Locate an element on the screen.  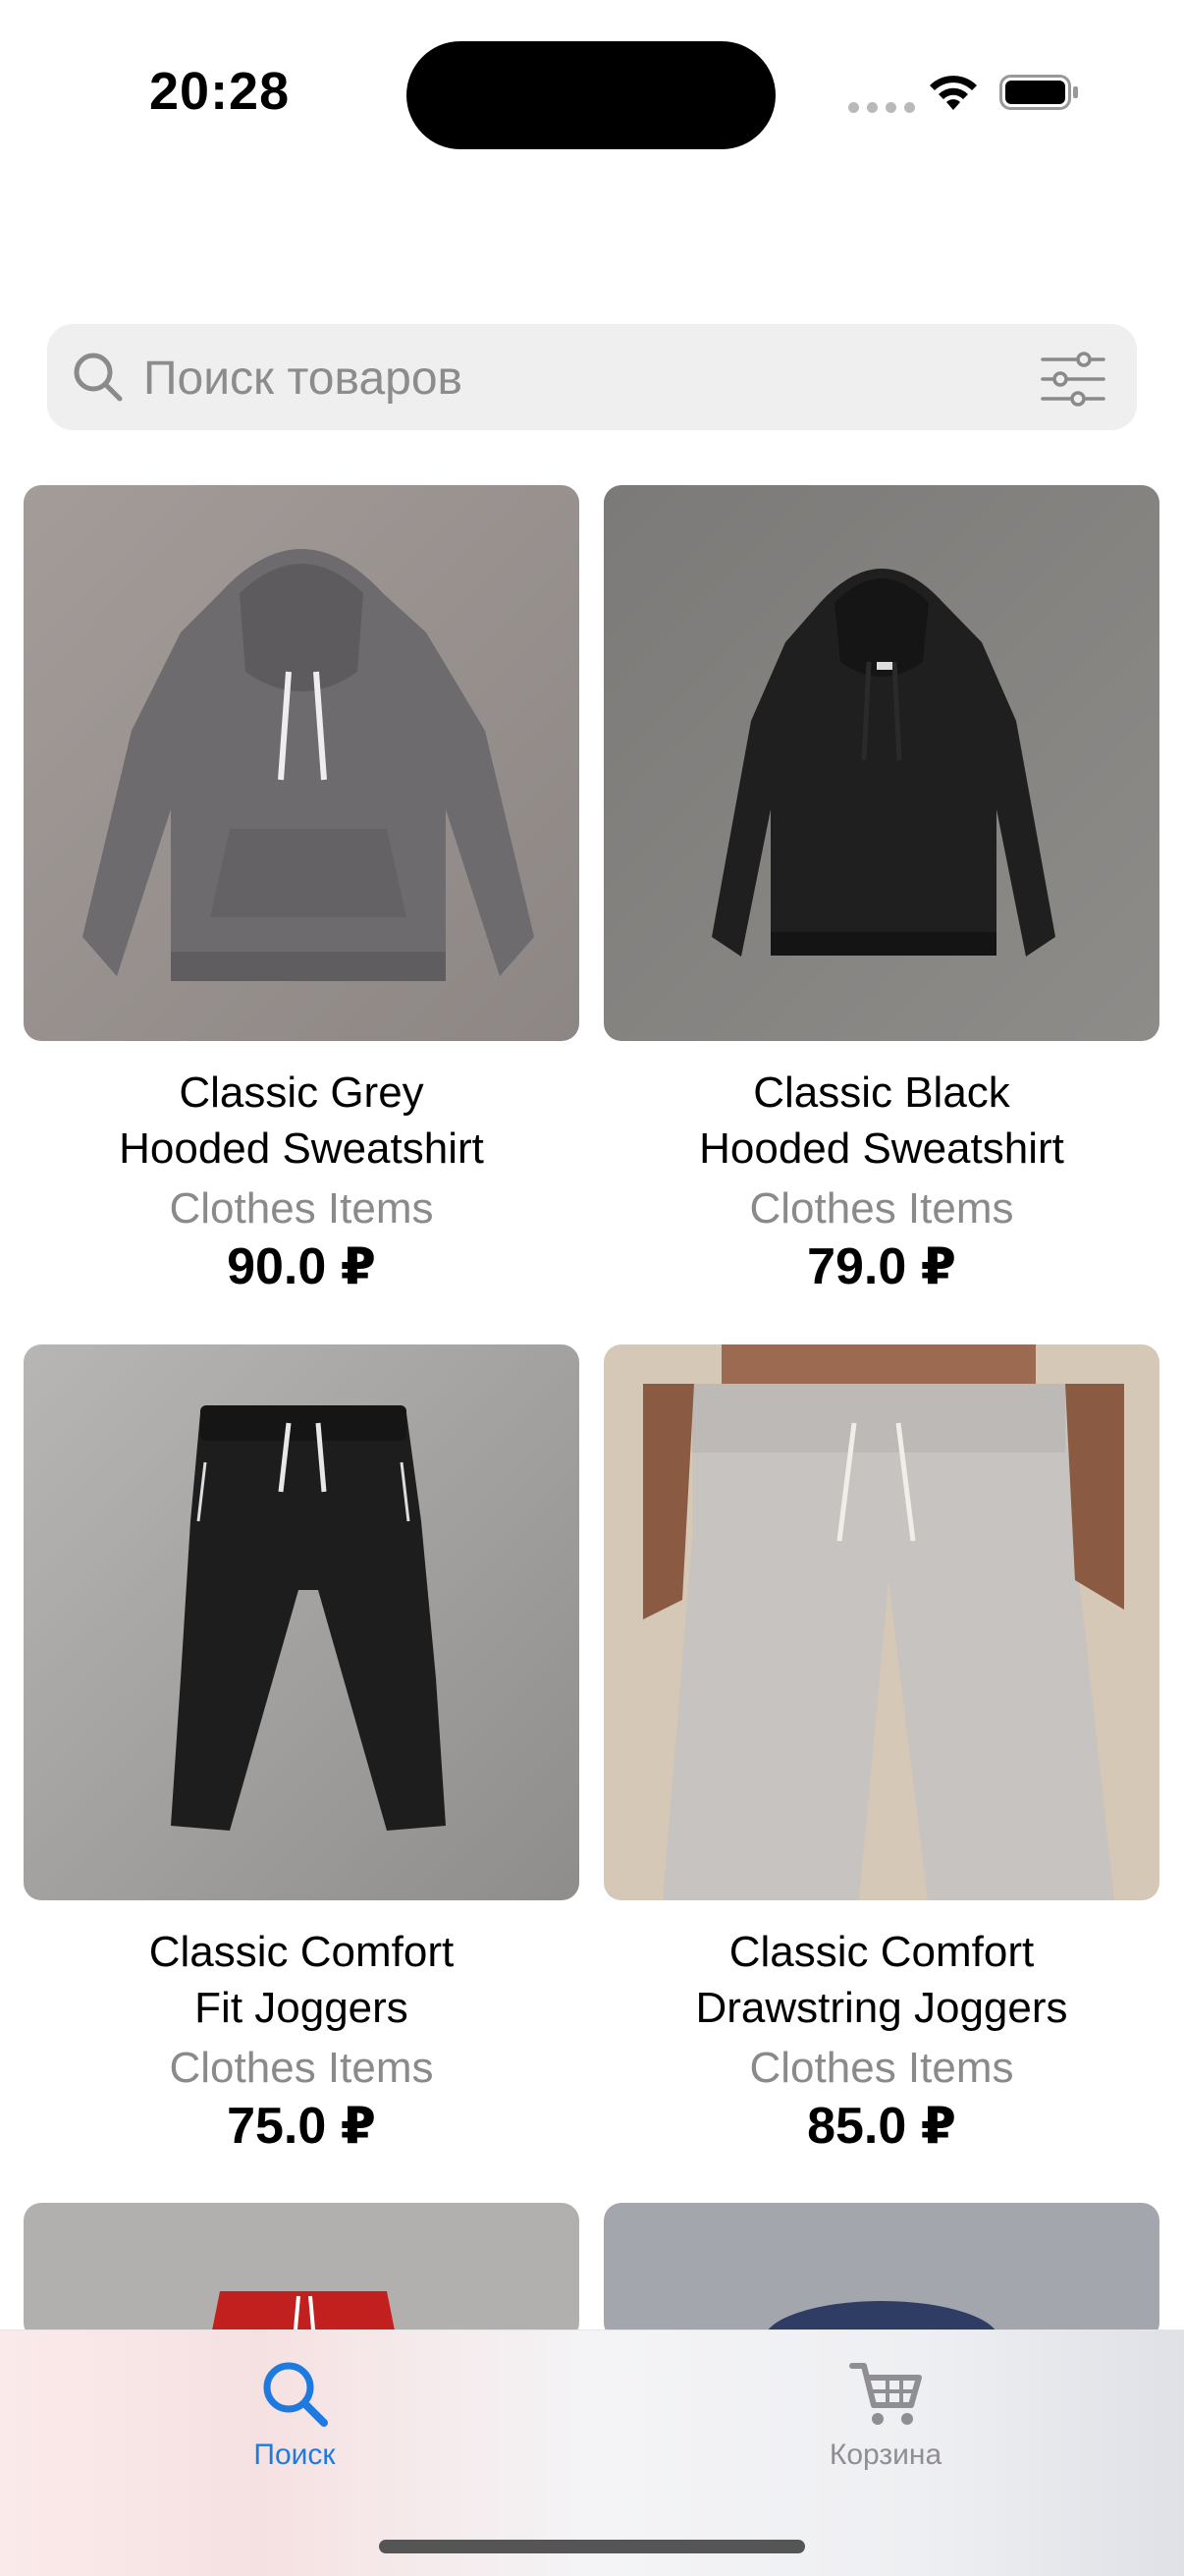
dynamic-island is located at coordinates (591, 95).